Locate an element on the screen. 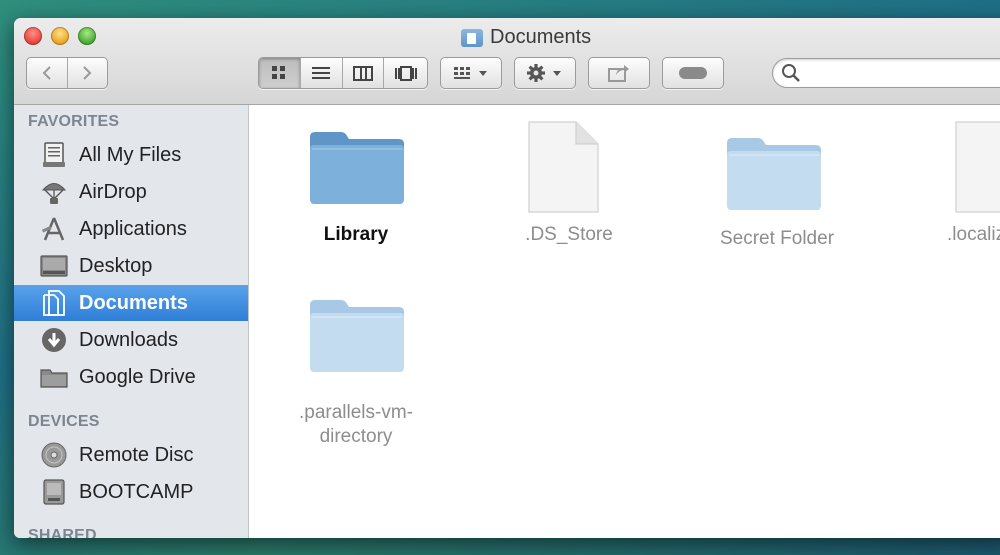  file-name: .localiz is located at coordinates (973, 234).